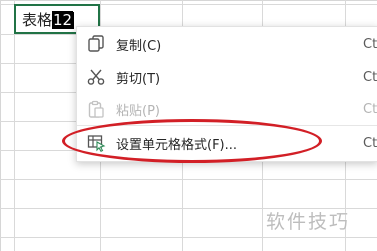 The width and height of the screenshot is (377, 251). Describe the element at coordinates (227, 109) in the screenshot. I see `menu-item-paste: 粘贴(P) Ctr` at that location.